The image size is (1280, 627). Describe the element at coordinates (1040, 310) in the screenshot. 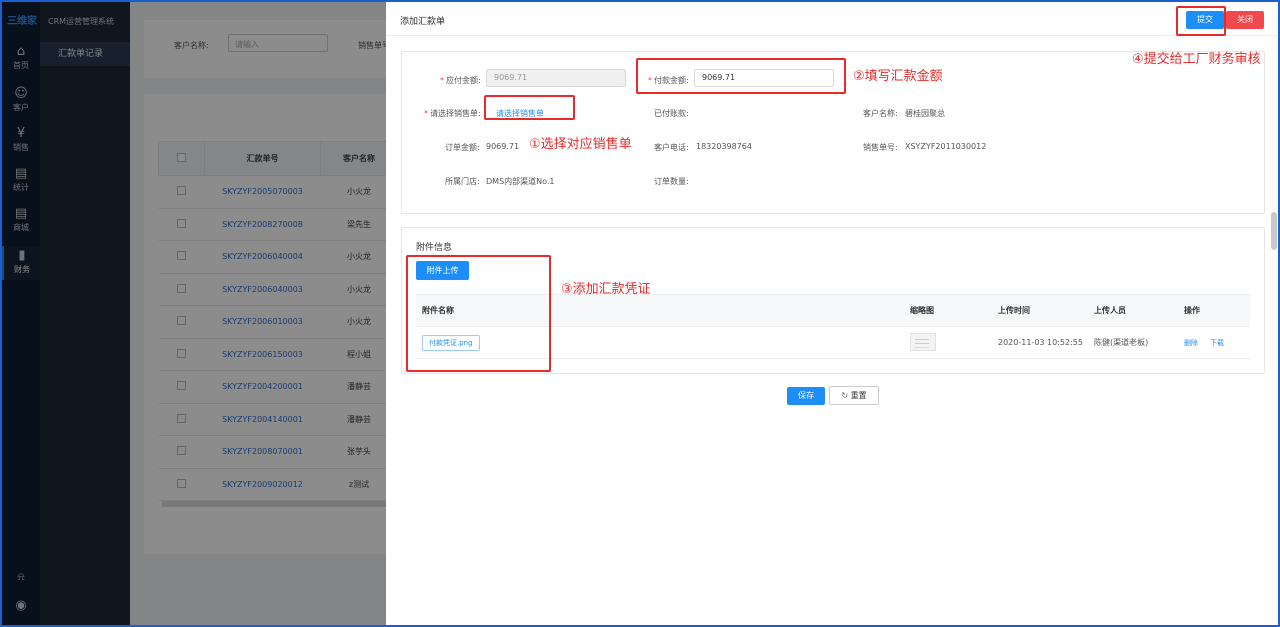

I see `column-header: 上传时间` at that location.